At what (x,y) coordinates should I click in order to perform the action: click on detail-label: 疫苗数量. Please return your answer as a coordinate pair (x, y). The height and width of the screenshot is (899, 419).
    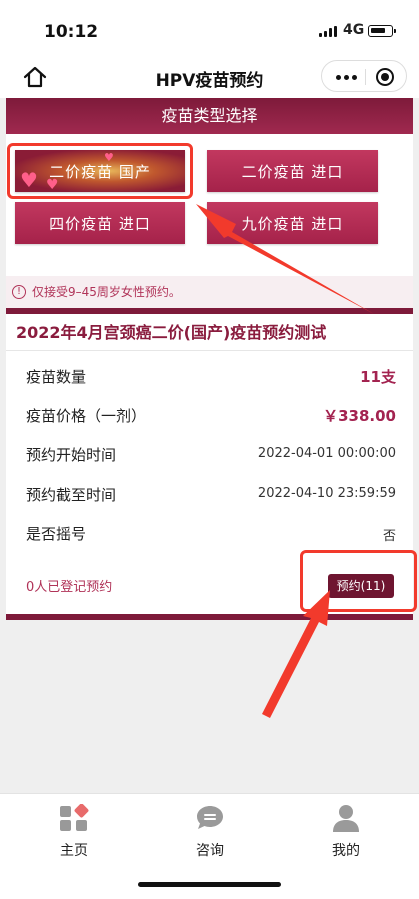
    Looking at the image, I should click on (56, 377).